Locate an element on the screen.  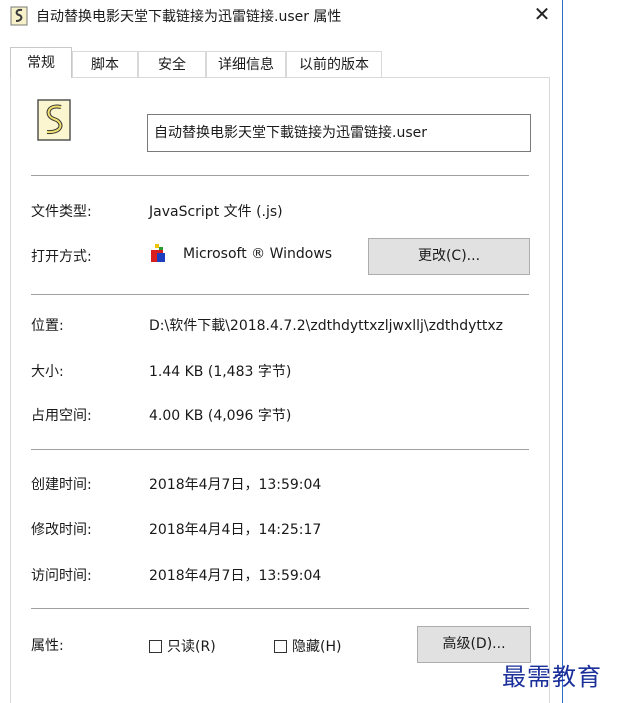
file-name-field: 自动替换电影天堂下載链接为迅雷链接.user is located at coordinates (339, 133).